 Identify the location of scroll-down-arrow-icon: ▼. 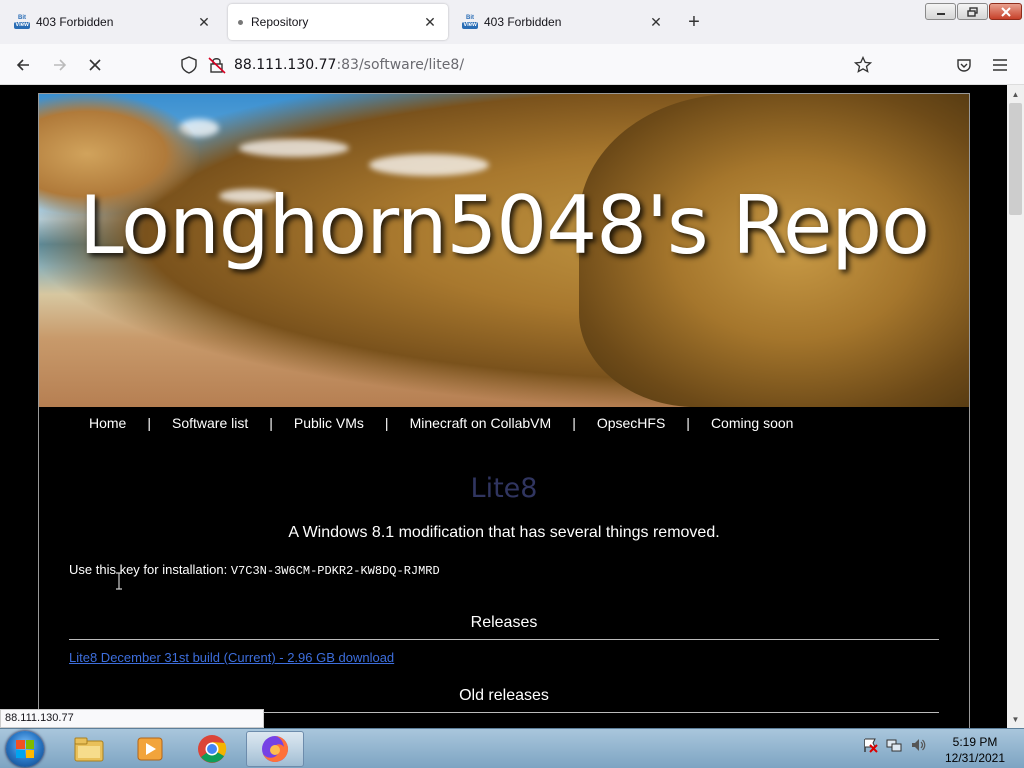
(1015, 719).